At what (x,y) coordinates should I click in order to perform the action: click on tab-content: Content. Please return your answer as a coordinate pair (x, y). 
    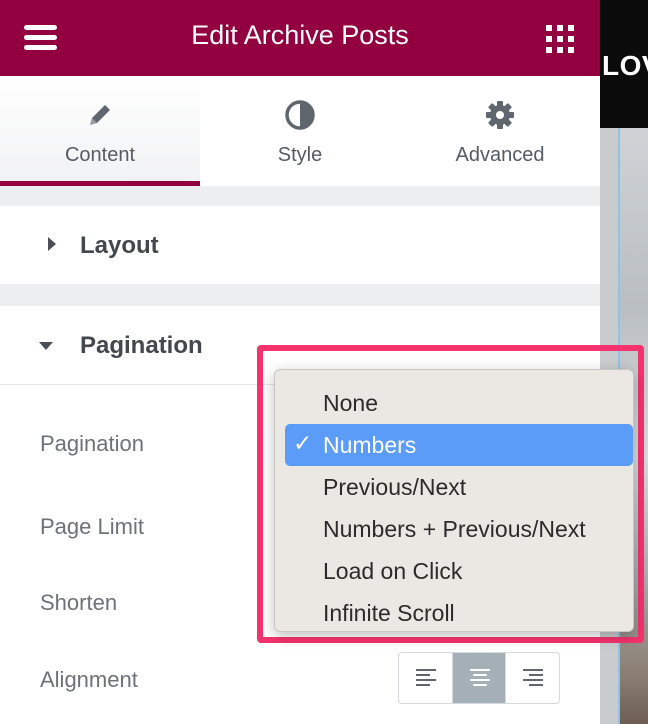
    Looking at the image, I should click on (100, 131).